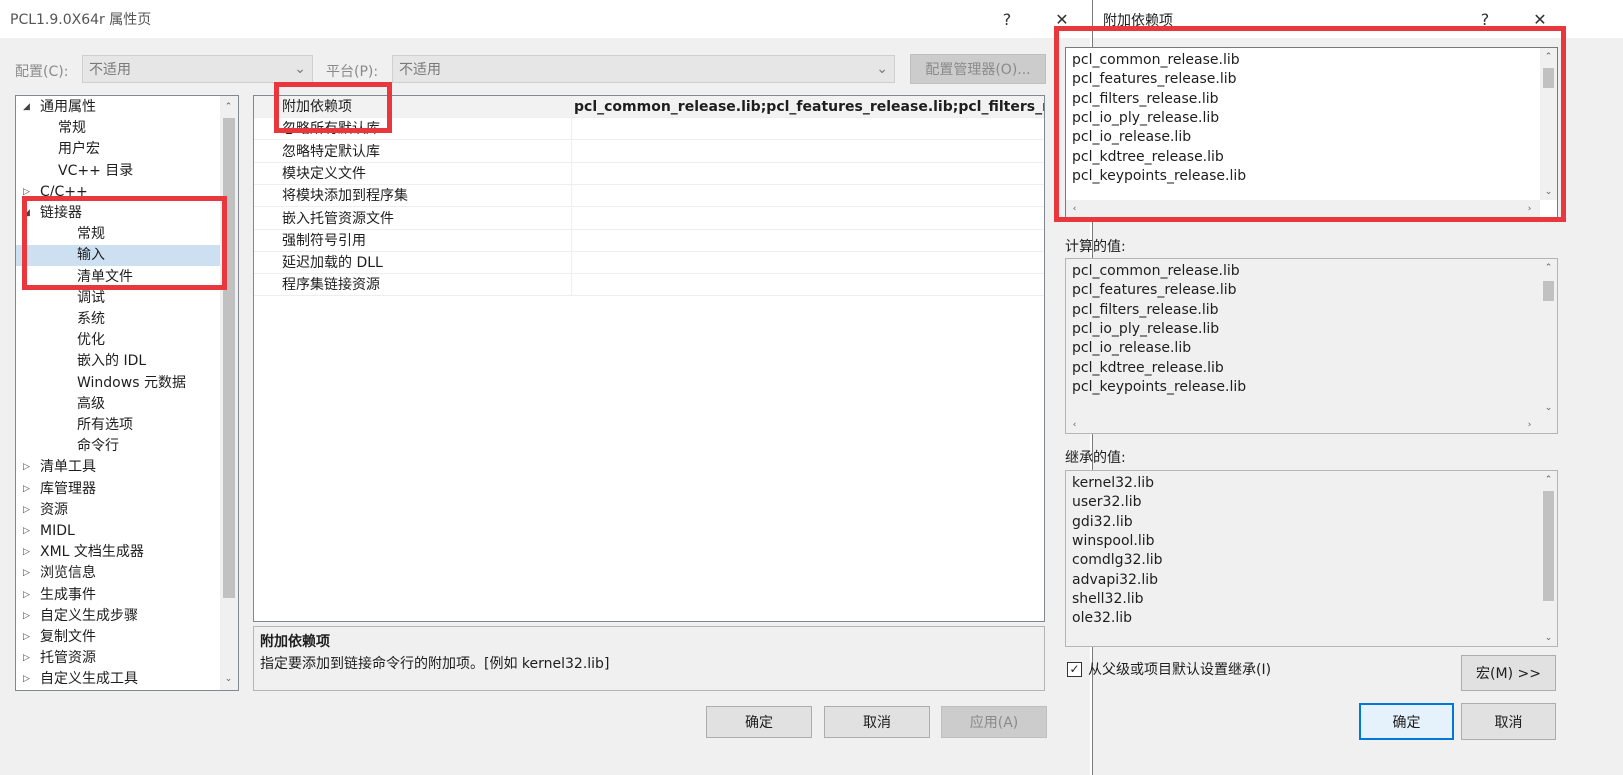 The width and height of the screenshot is (1623, 775). I want to click on edit-vscroll: ⌃ ⌄, so click(1548, 124).